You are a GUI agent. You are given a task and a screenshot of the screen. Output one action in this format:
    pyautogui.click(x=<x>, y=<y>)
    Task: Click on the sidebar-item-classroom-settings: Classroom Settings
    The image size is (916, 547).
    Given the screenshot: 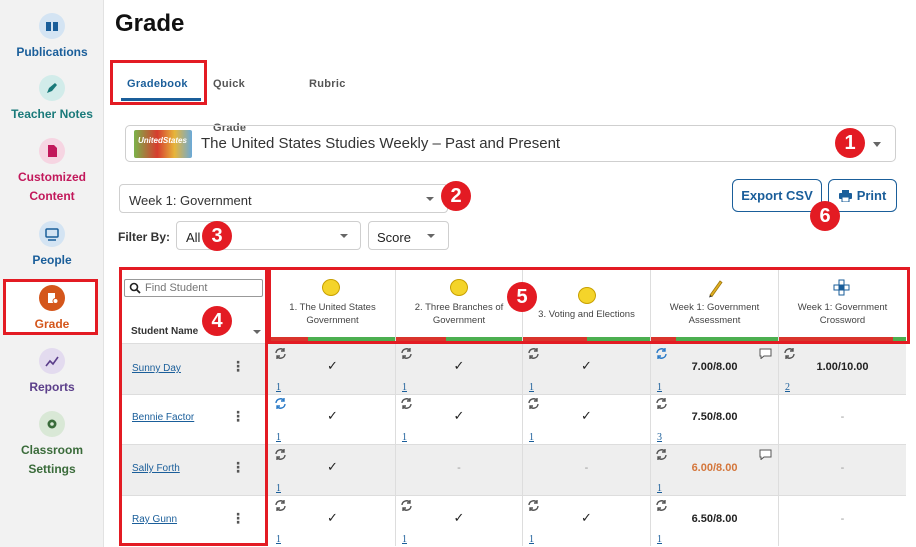 What is the action you would take?
    pyautogui.click(x=52, y=445)
    